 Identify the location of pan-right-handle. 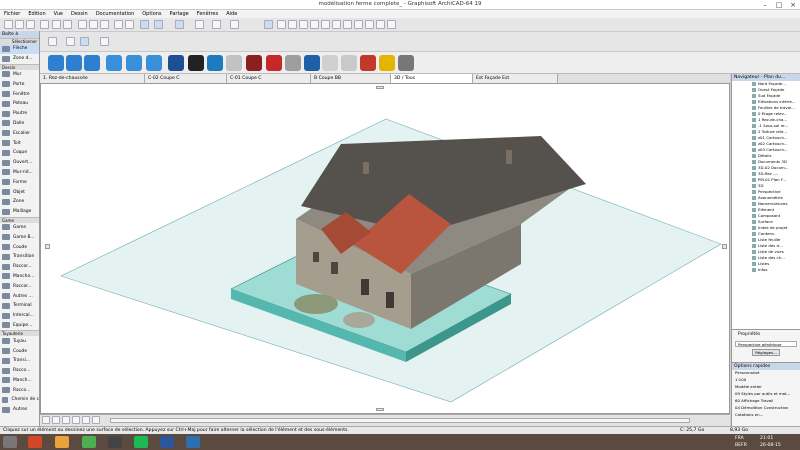
(724, 246).